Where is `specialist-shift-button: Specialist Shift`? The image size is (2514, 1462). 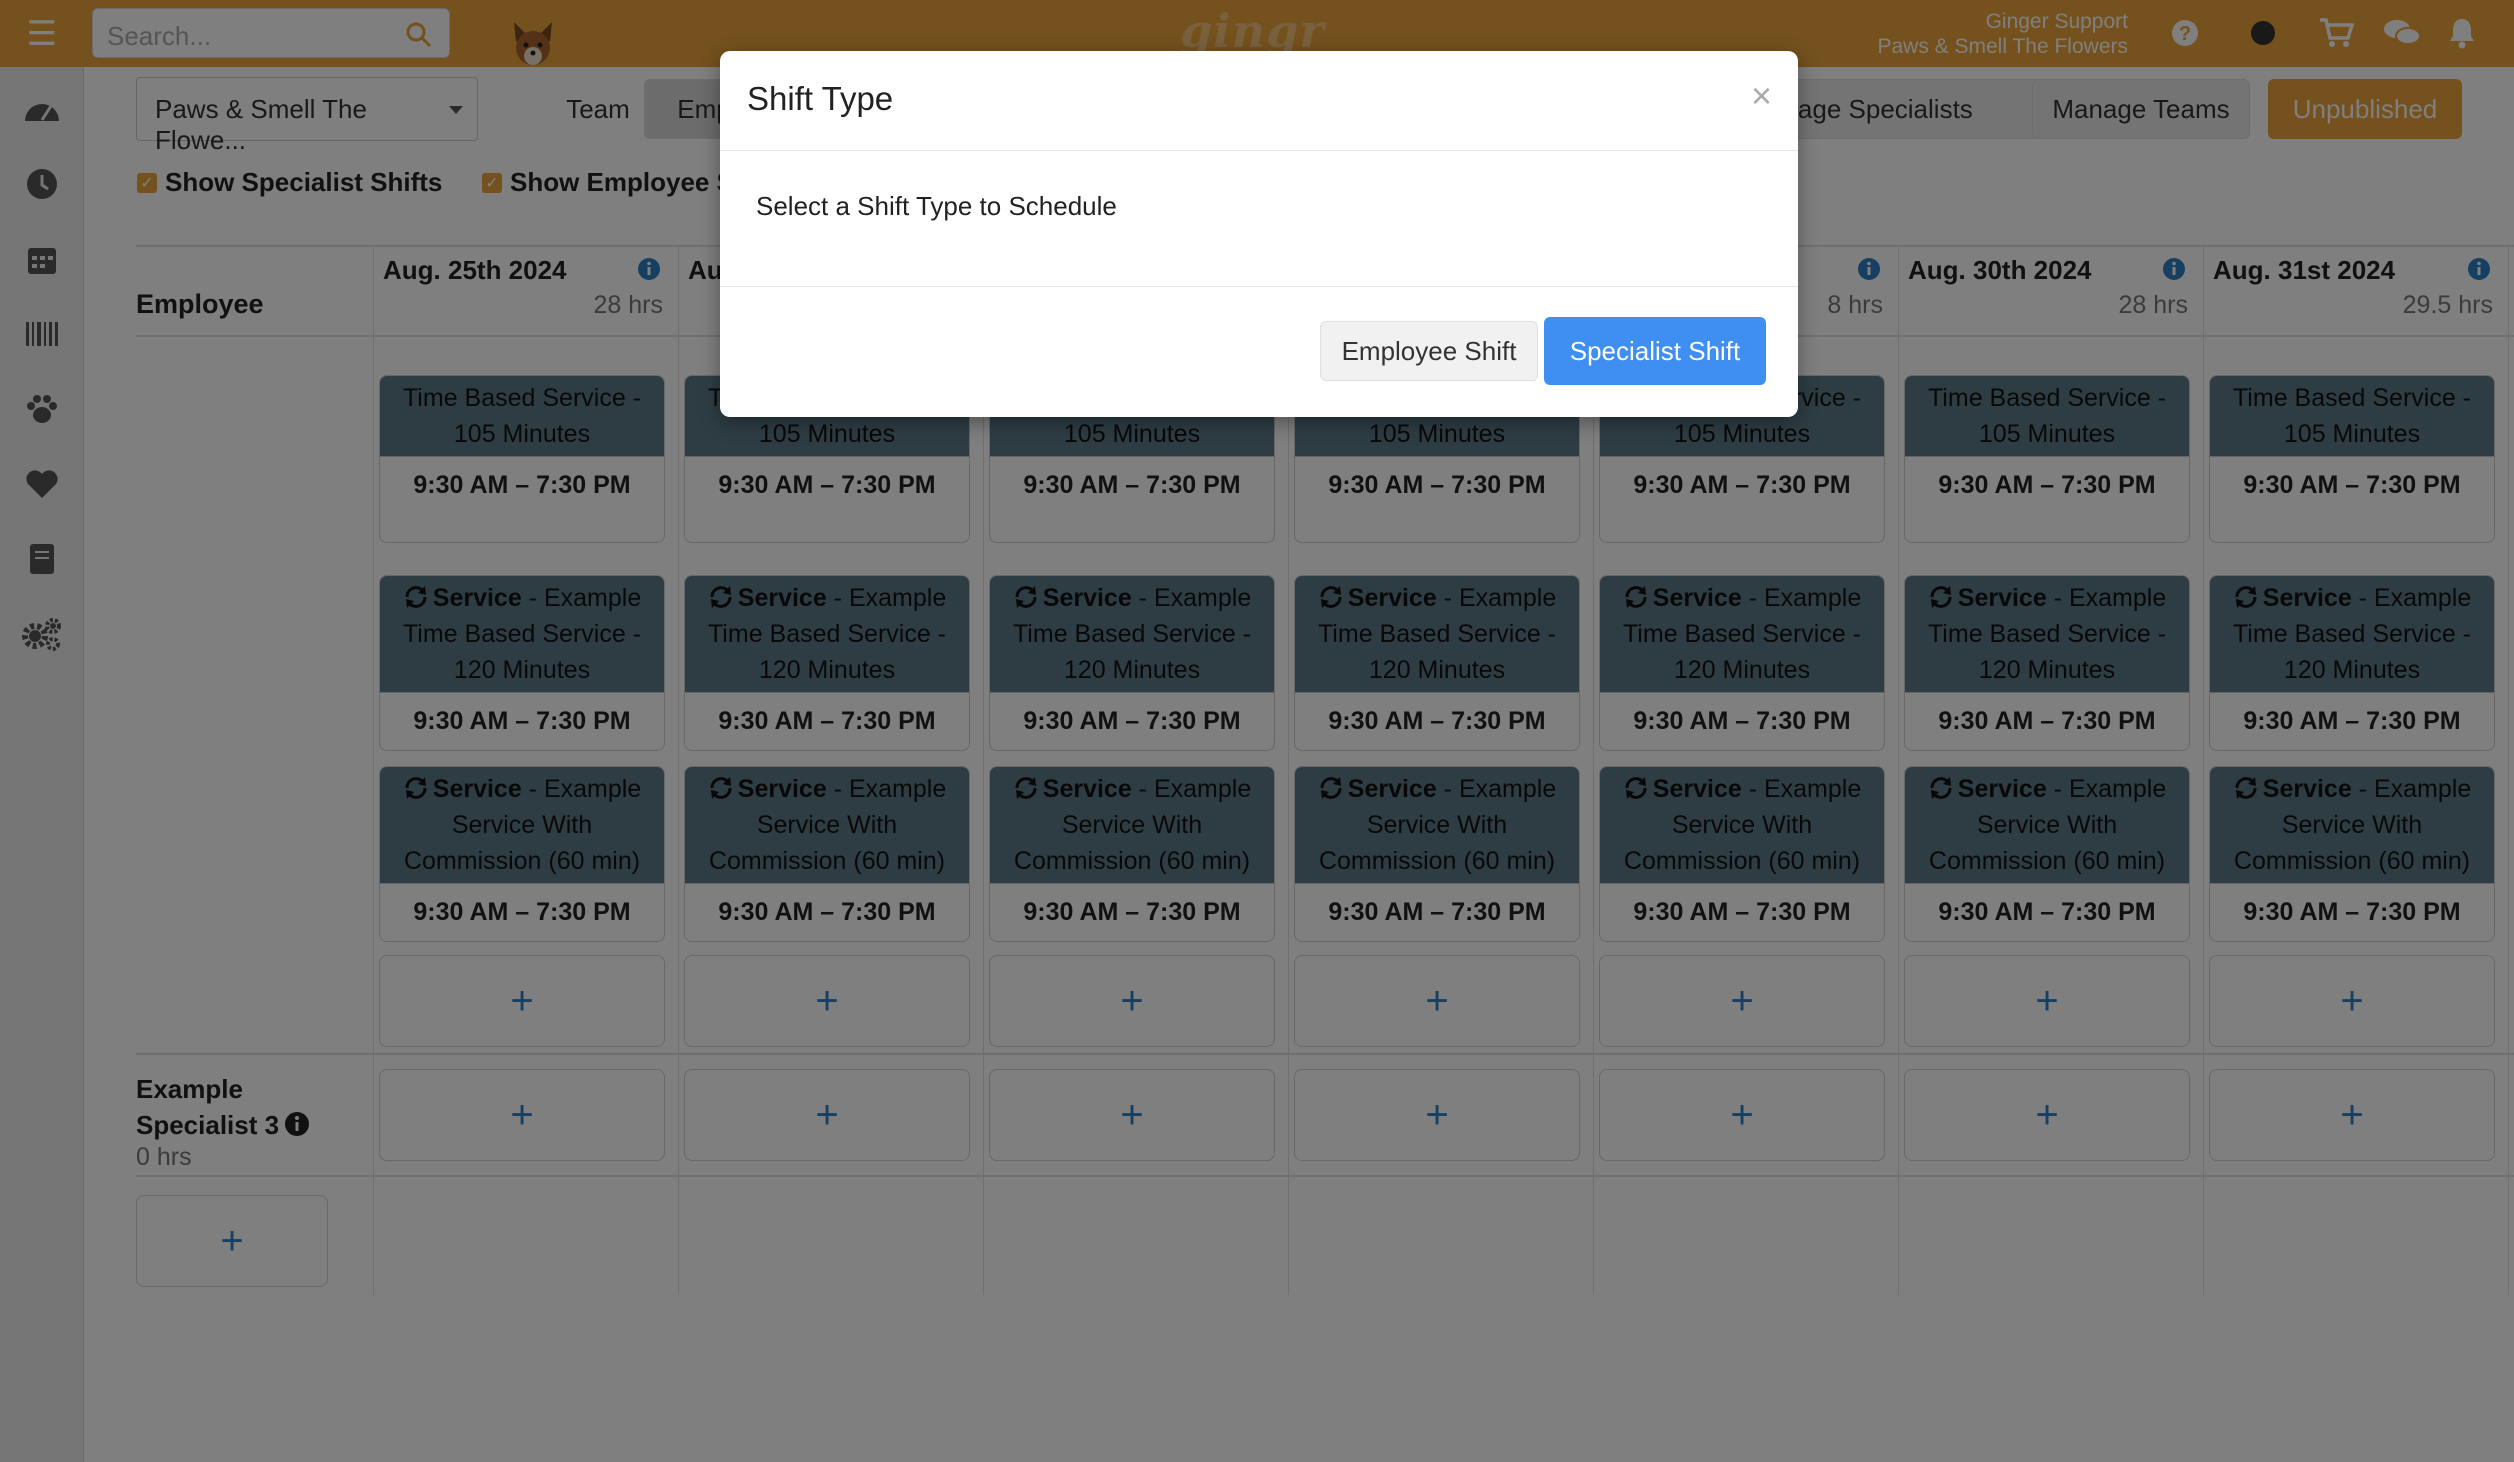
specialist-shift-button: Specialist Shift is located at coordinates (1655, 351).